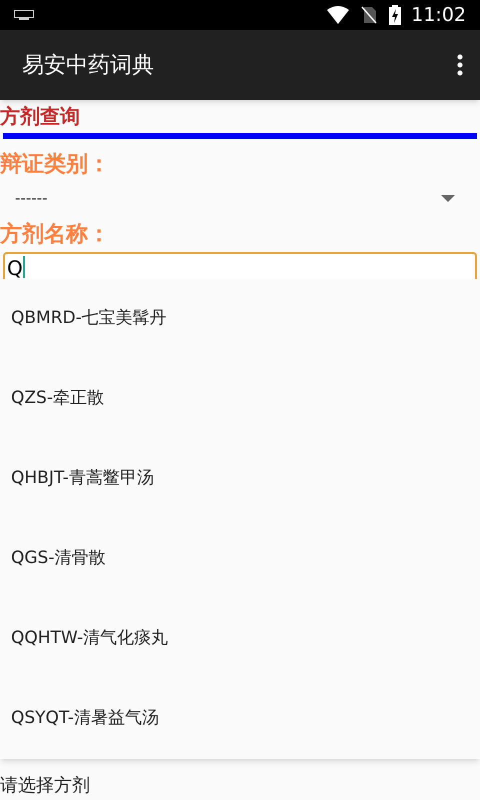  What do you see at coordinates (395, 15) in the screenshot?
I see `battery-charging-icon` at bounding box center [395, 15].